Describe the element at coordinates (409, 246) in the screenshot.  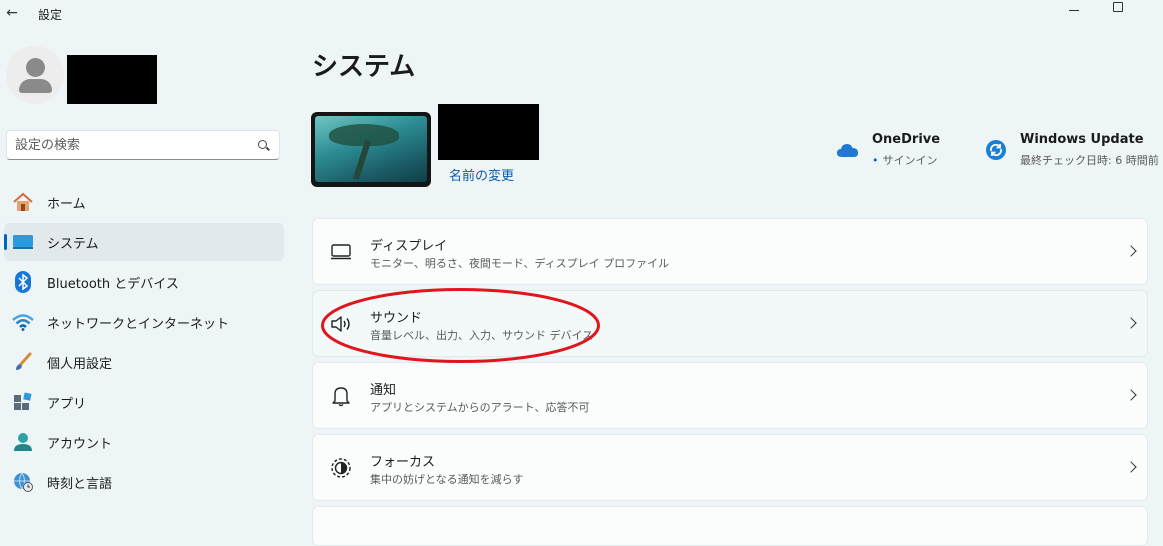
I see `card-title: ディスプレイ` at that location.